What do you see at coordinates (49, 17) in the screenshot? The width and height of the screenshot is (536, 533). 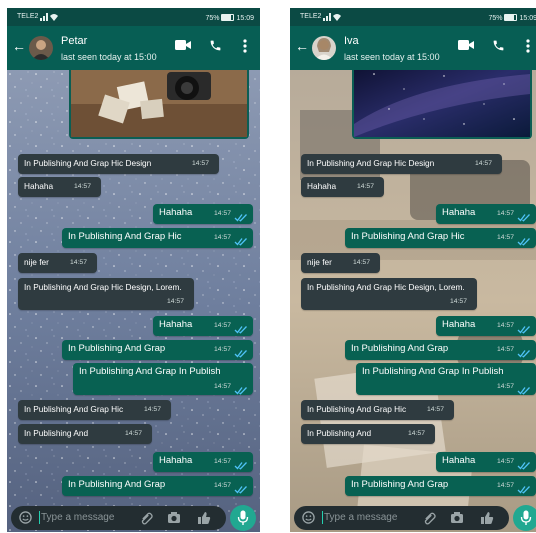 I see `signal-icon` at bounding box center [49, 17].